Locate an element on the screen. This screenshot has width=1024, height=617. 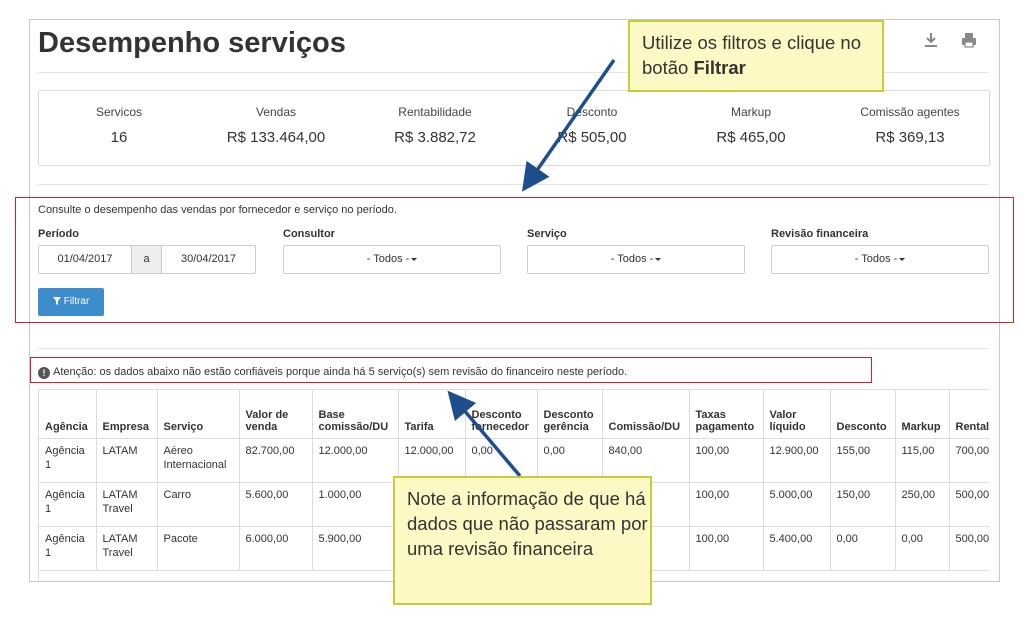
stat-value: 16 is located at coordinates (119, 137).